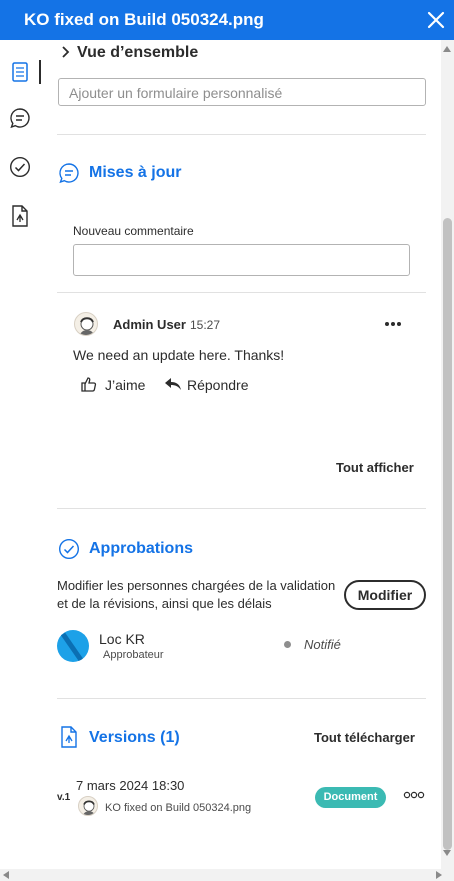 The image size is (454, 881). I want to click on vertical-scrollbar, so click(447, 455).